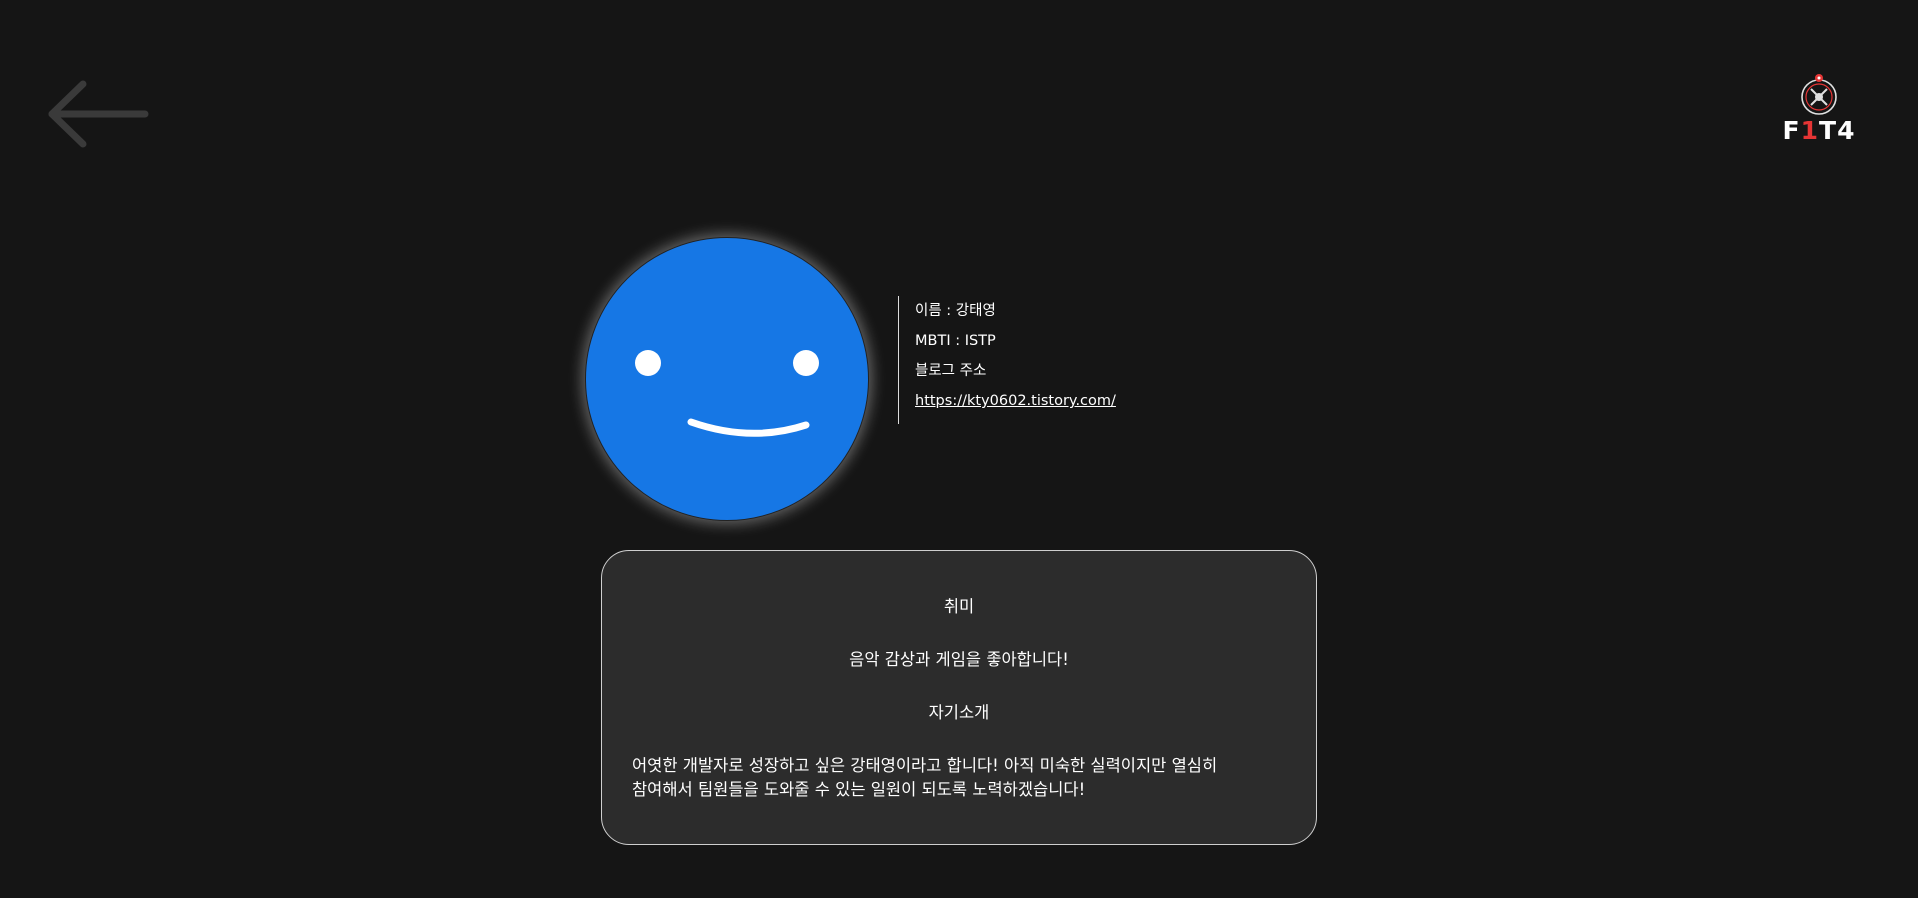  What do you see at coordinates (959, 712) in the screenshot?
I see `intro-title: 자기소개` at bounding box center [959, 712].